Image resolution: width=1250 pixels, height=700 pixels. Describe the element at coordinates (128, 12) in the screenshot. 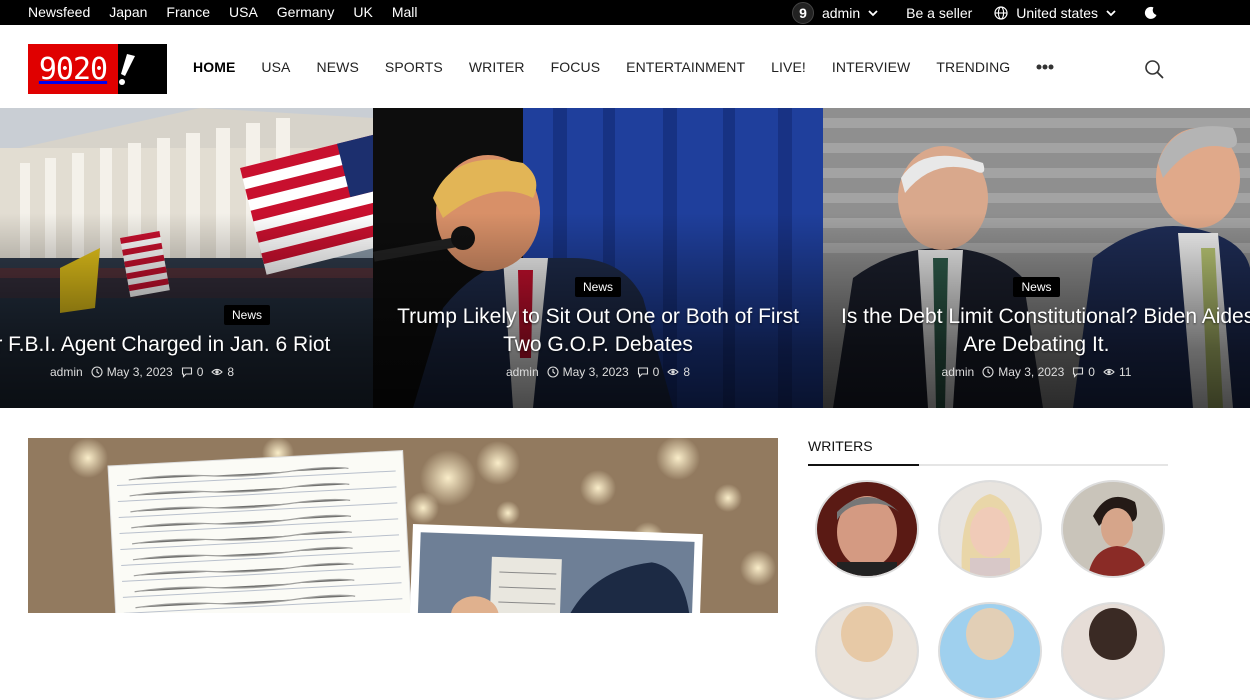

I see `top-link-japan: Japan` at that location.